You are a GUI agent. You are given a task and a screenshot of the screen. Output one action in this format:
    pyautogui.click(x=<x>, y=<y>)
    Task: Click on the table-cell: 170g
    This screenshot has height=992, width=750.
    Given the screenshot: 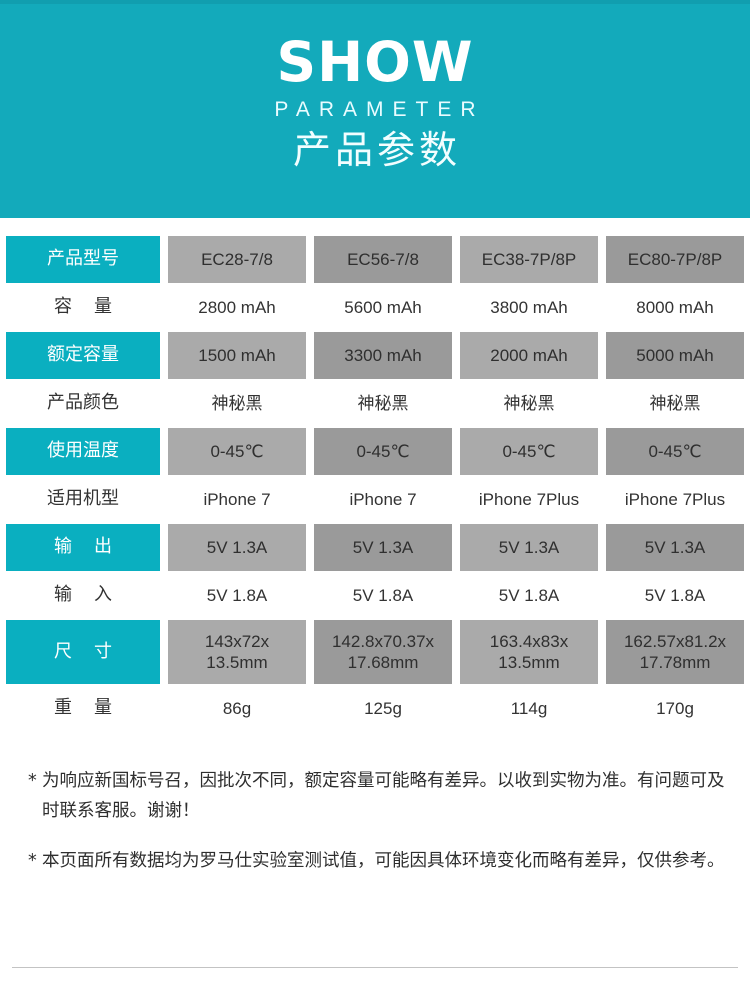 What is the action you would take?
    pyautogui.click(x=675, y=708)
    